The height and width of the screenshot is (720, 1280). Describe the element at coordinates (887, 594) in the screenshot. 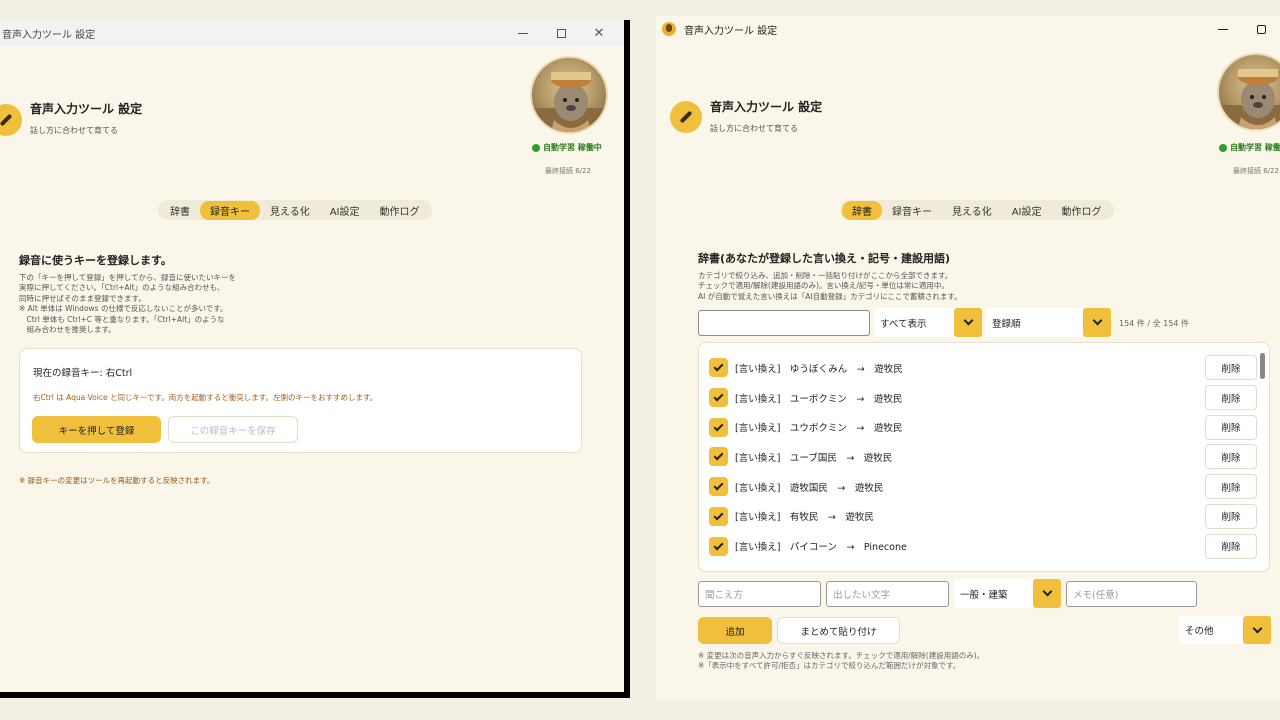

I see `output-text-input: 出したい文字` at that location.